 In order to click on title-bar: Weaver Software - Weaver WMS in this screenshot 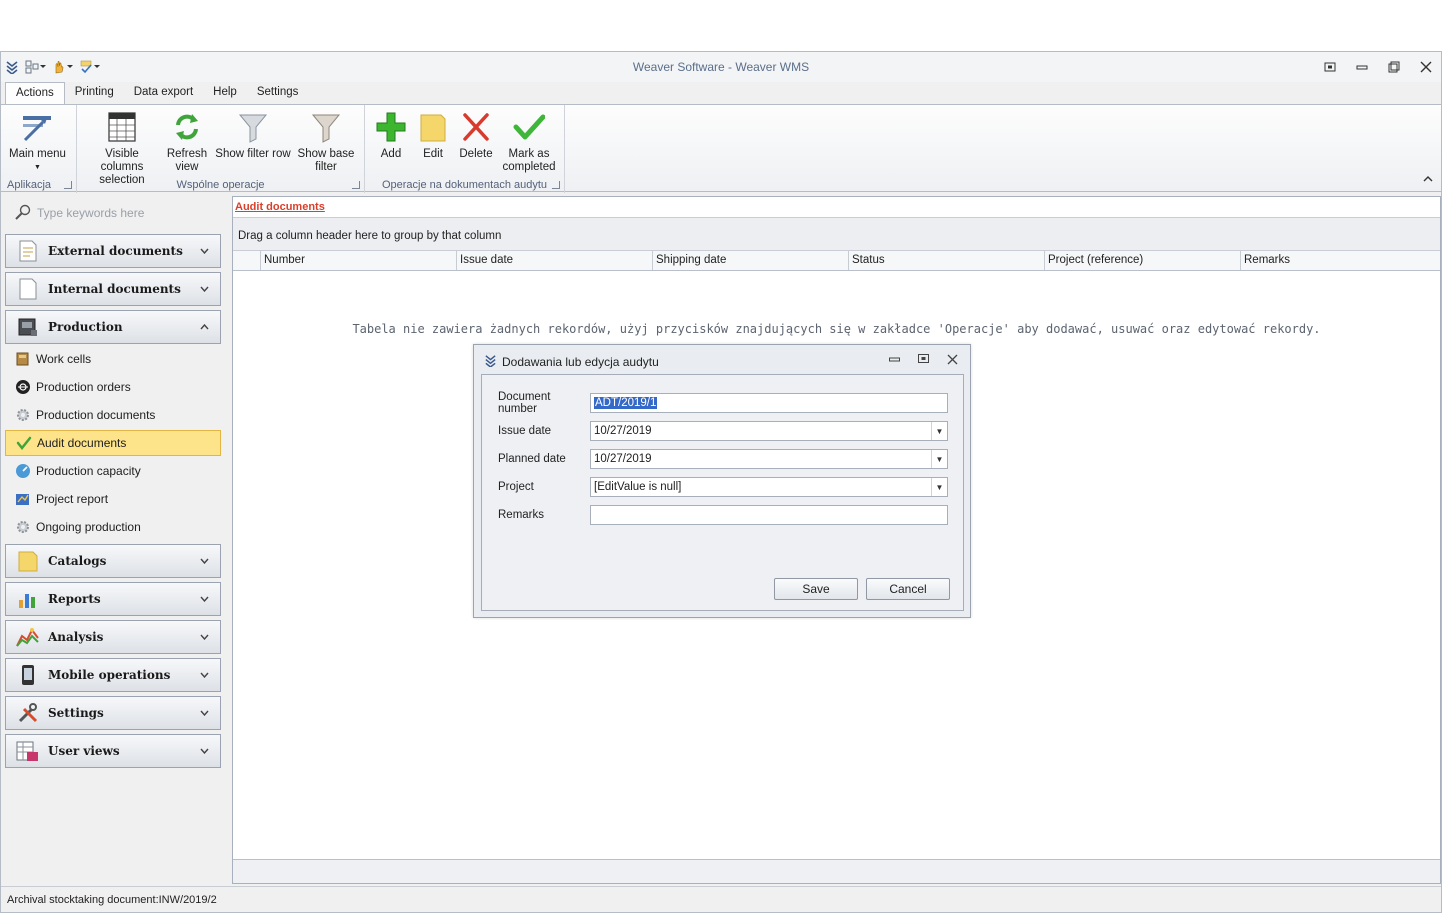, I will do `click(721, 67)`.